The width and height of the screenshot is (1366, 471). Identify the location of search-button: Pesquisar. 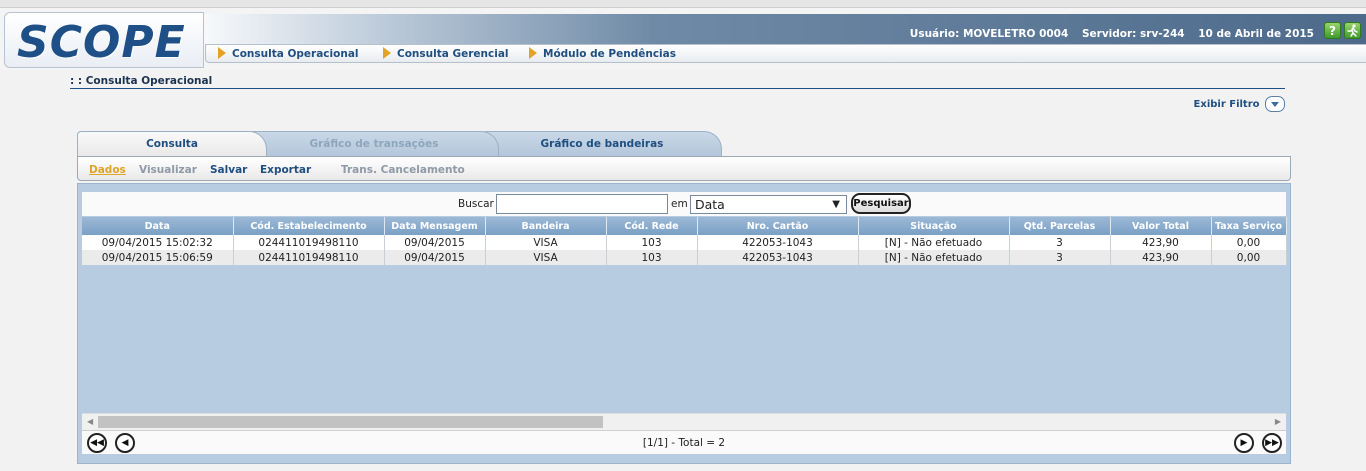
(881, 203).